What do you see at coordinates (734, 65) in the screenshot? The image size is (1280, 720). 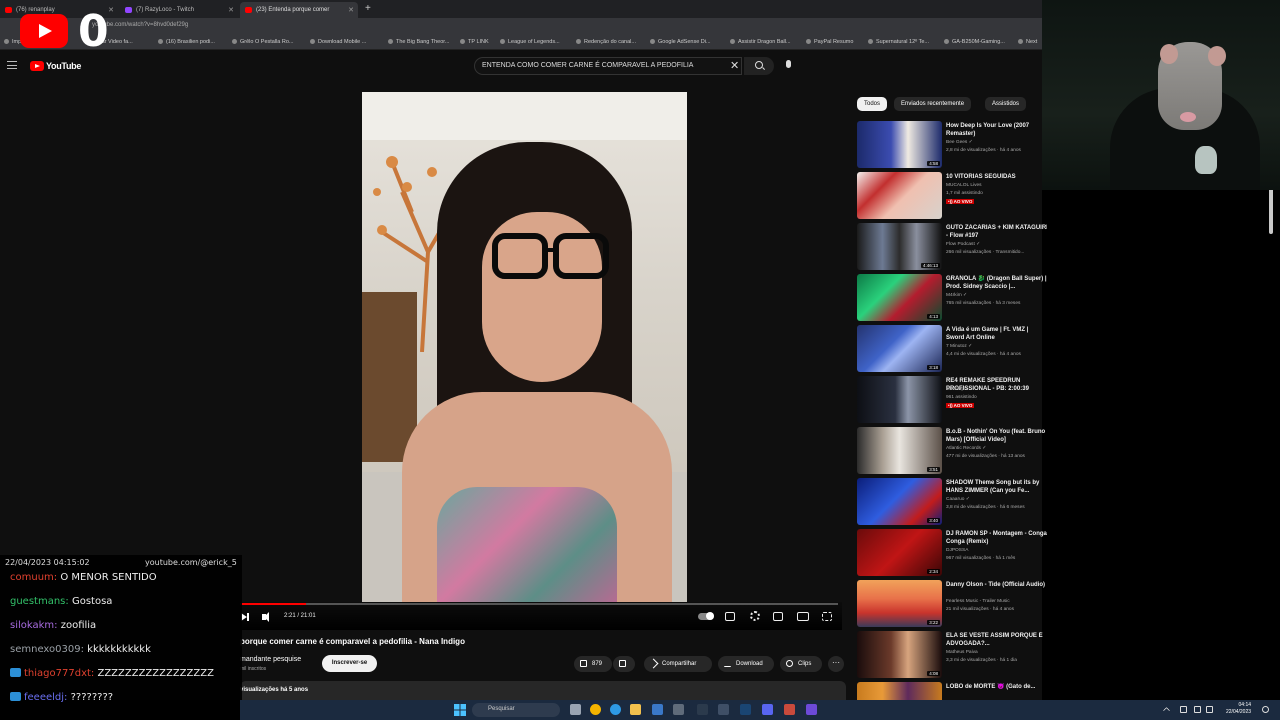 I see `clear-search-icon: ✕` at bounding box center [734, 65].